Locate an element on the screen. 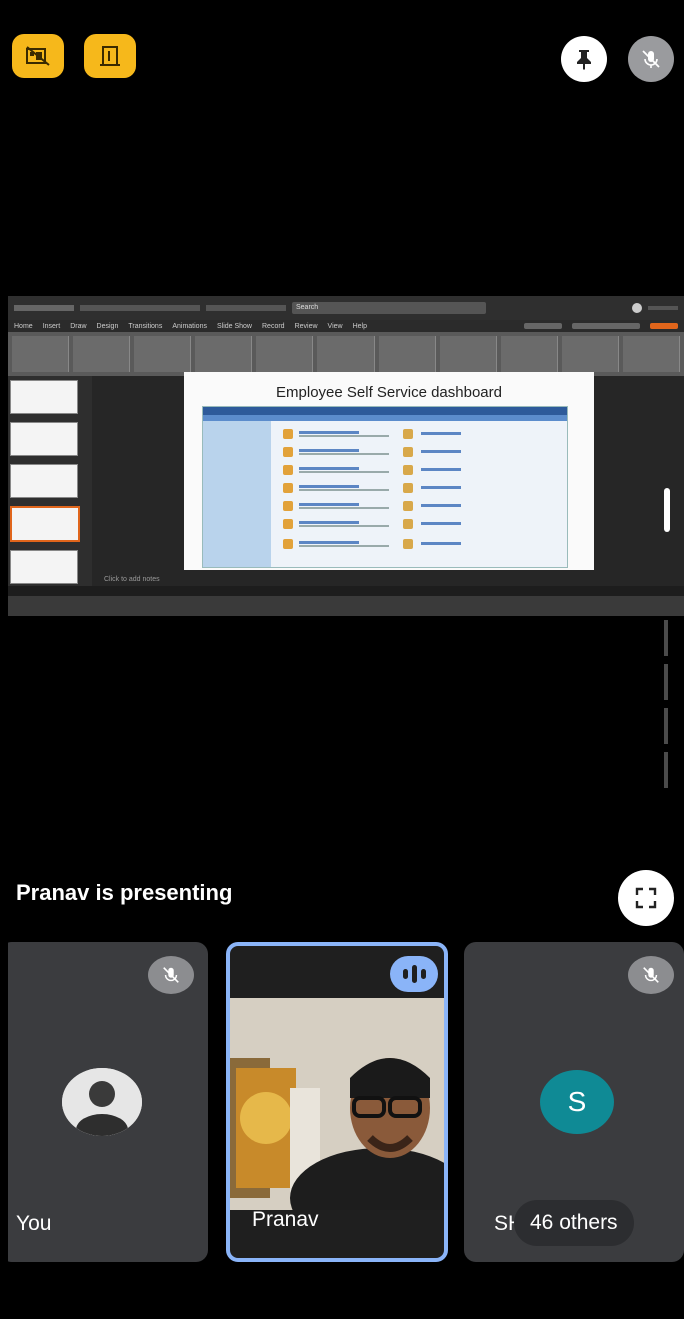  ribbon-toolbar is located at coordinates (346, 354).